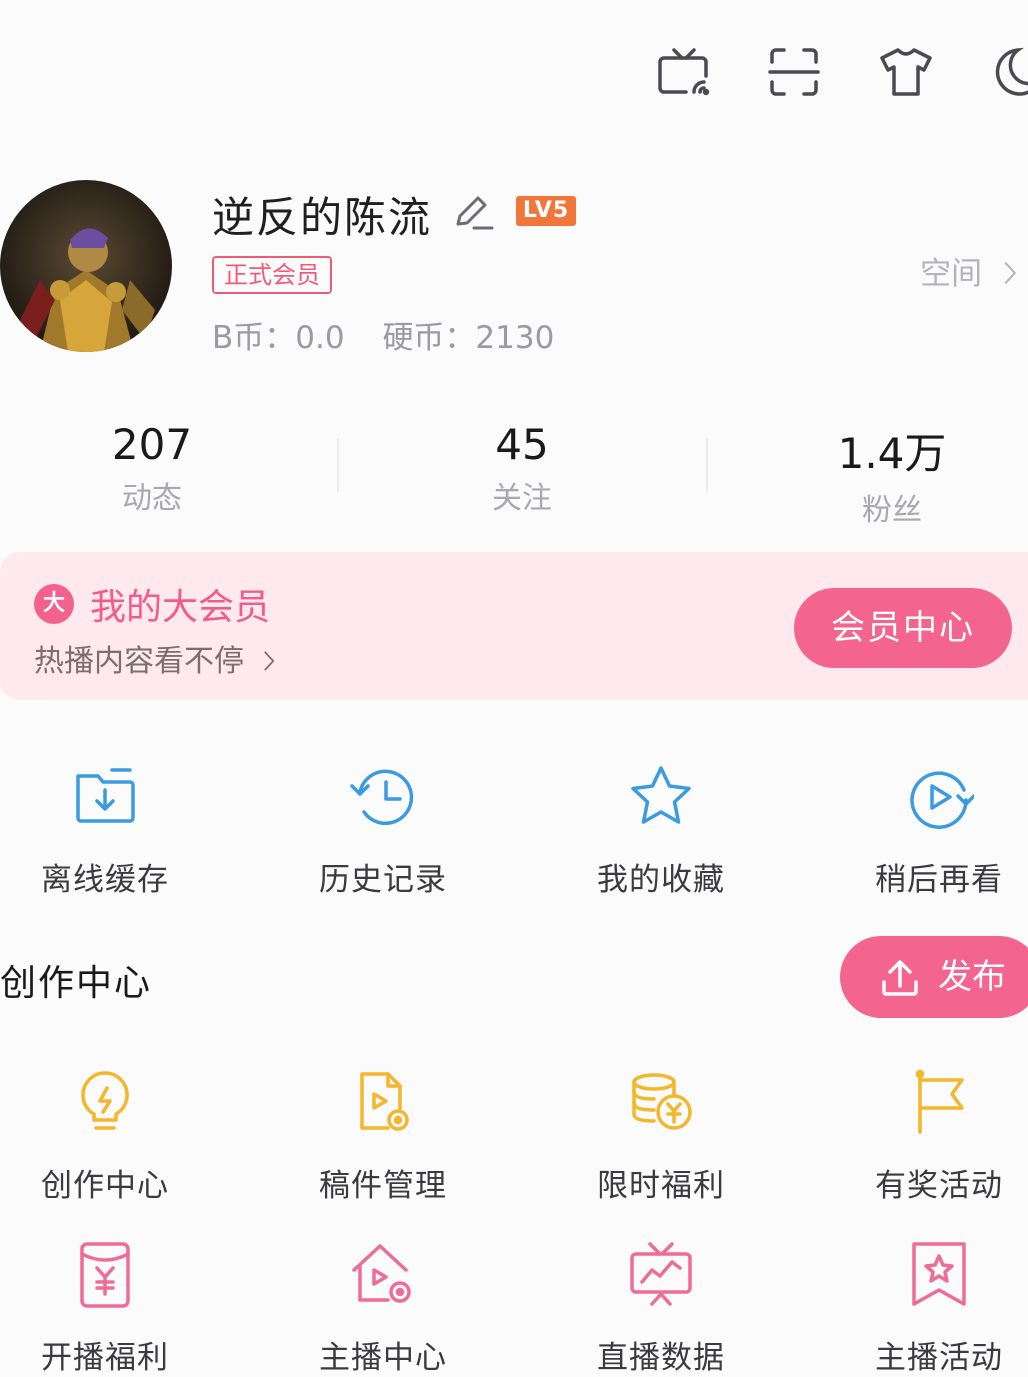 The width and height of the screenshot is (1028, 1377). I want to click on quick-action-watch-later: 稍后再看, so click(919, 830).